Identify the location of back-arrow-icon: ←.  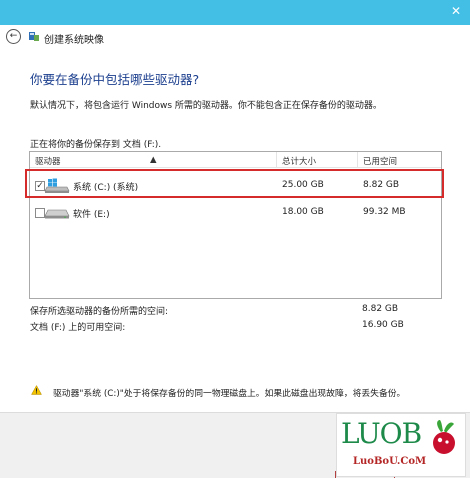
(13, 36).